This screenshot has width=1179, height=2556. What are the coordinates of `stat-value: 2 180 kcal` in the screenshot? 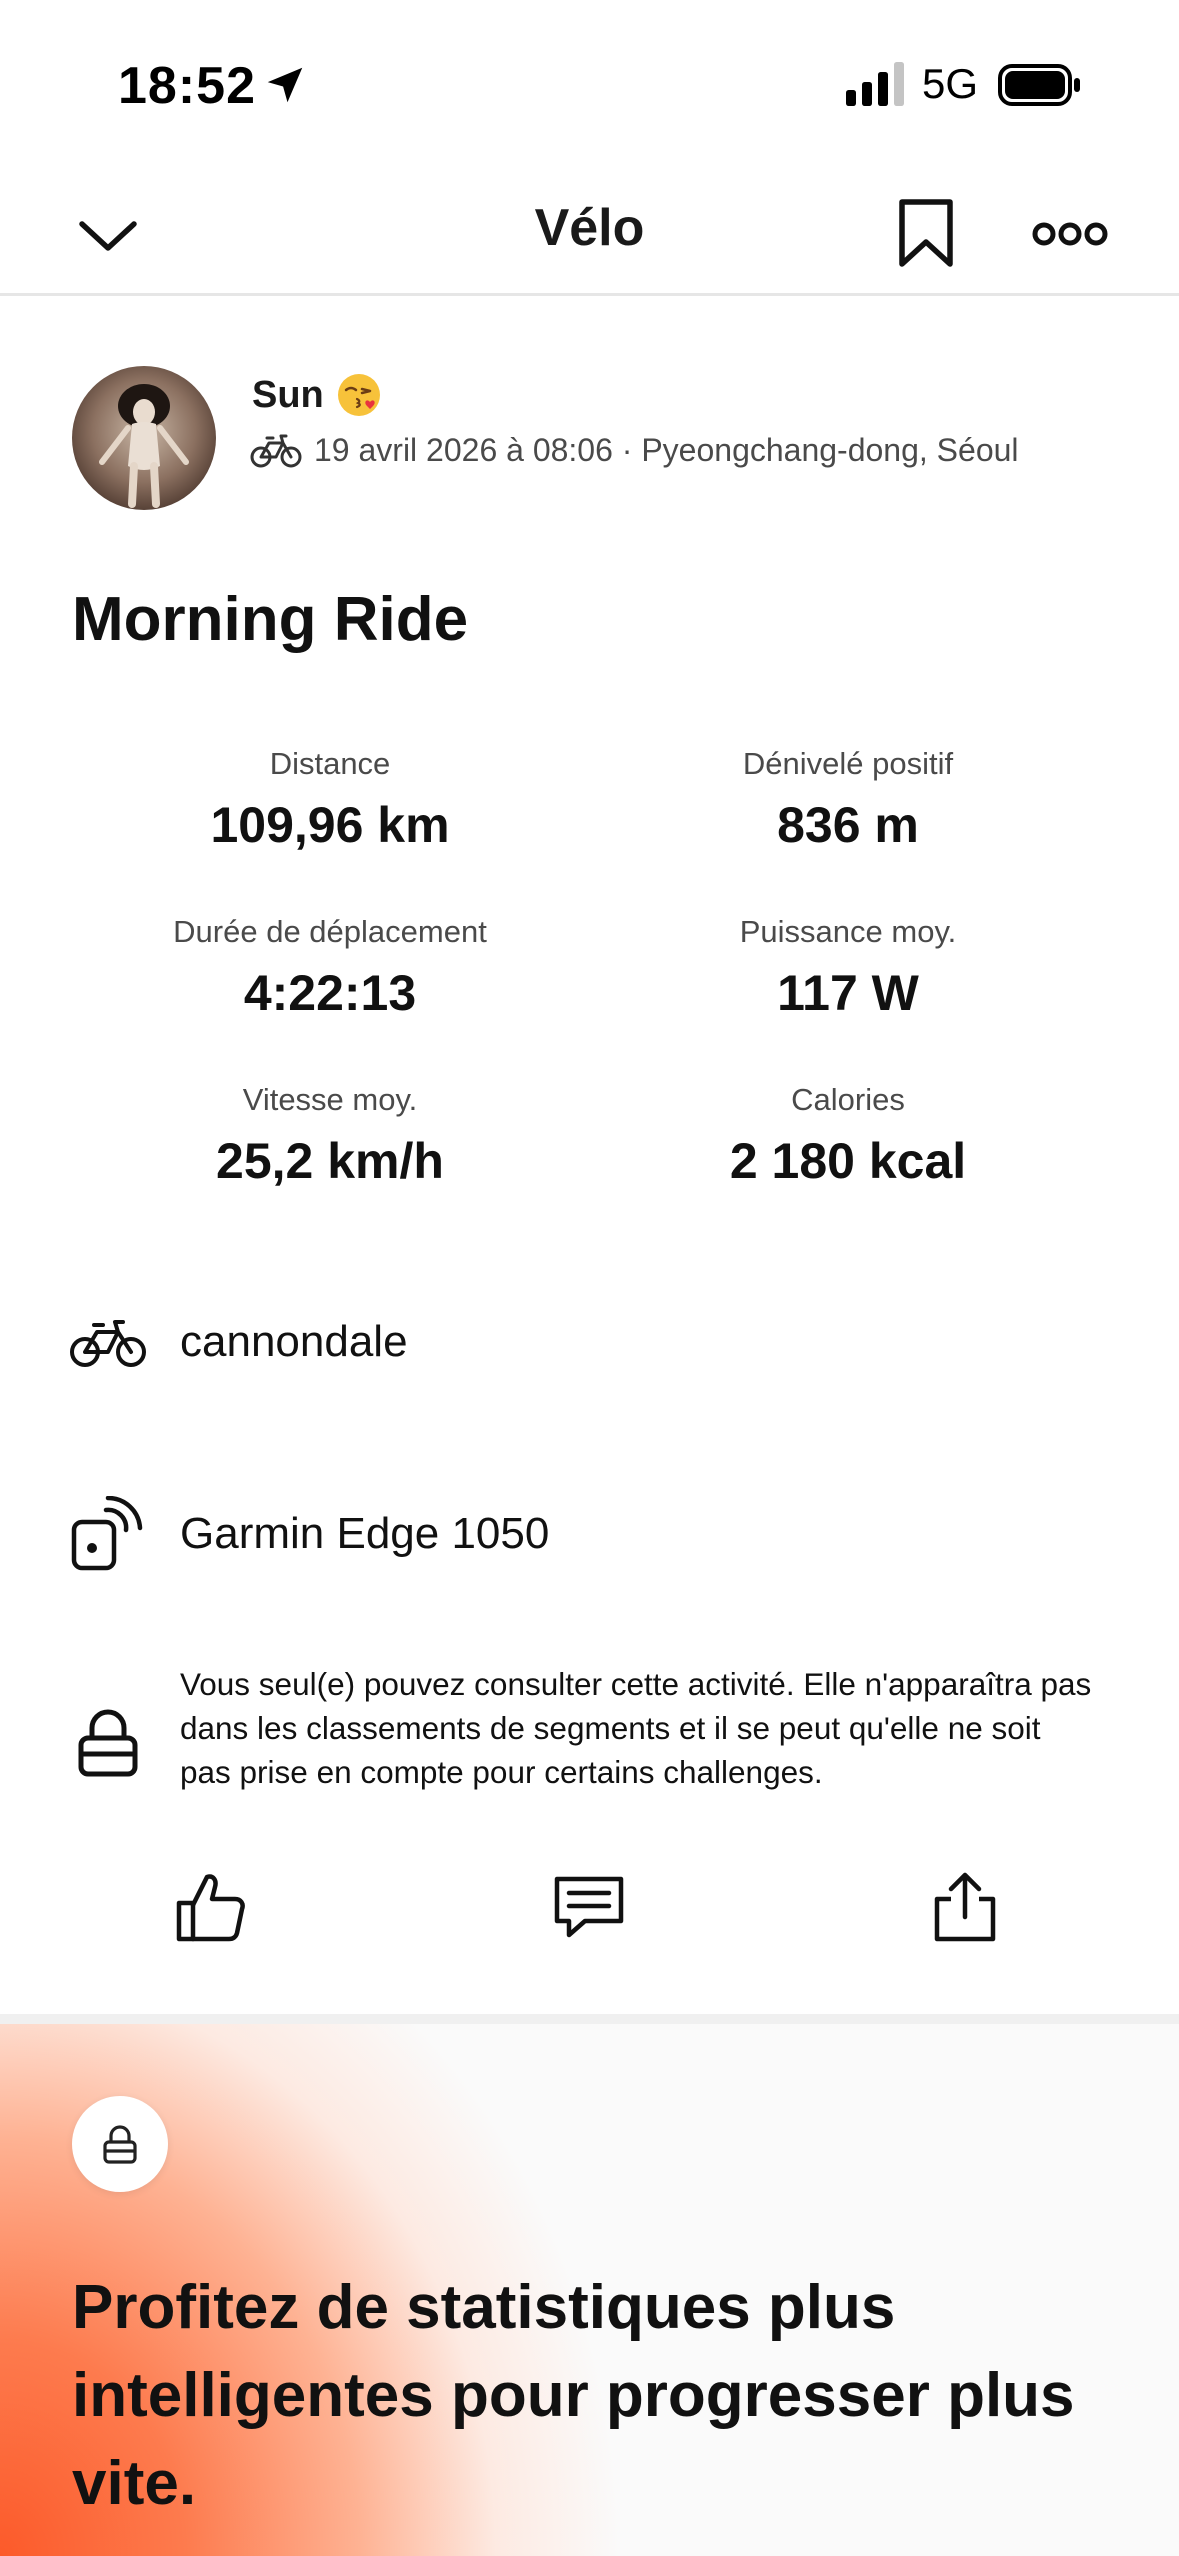 It's located at (848, 1161).